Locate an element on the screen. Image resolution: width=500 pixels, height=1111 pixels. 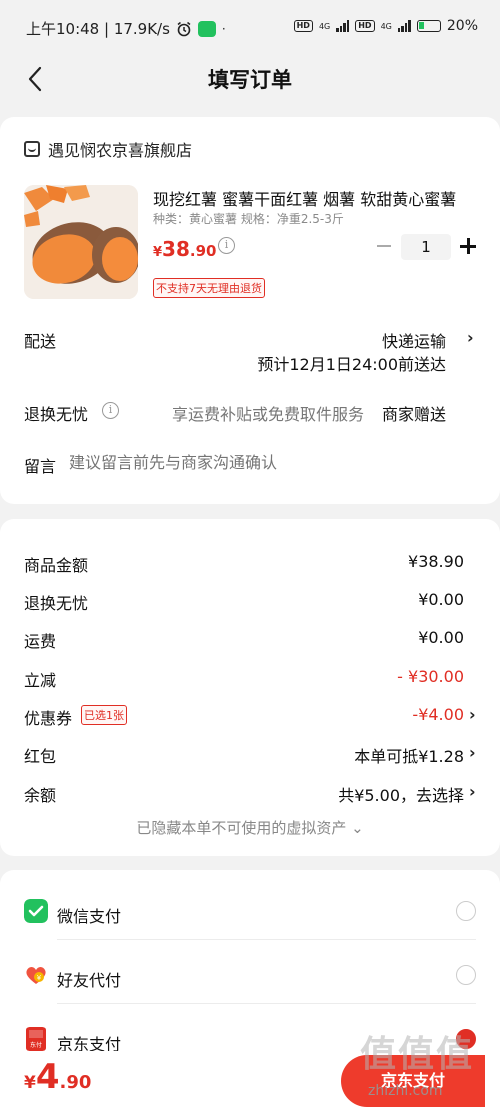
payment-label-wechat: 微信支付 is located at coordinates (89, 916).